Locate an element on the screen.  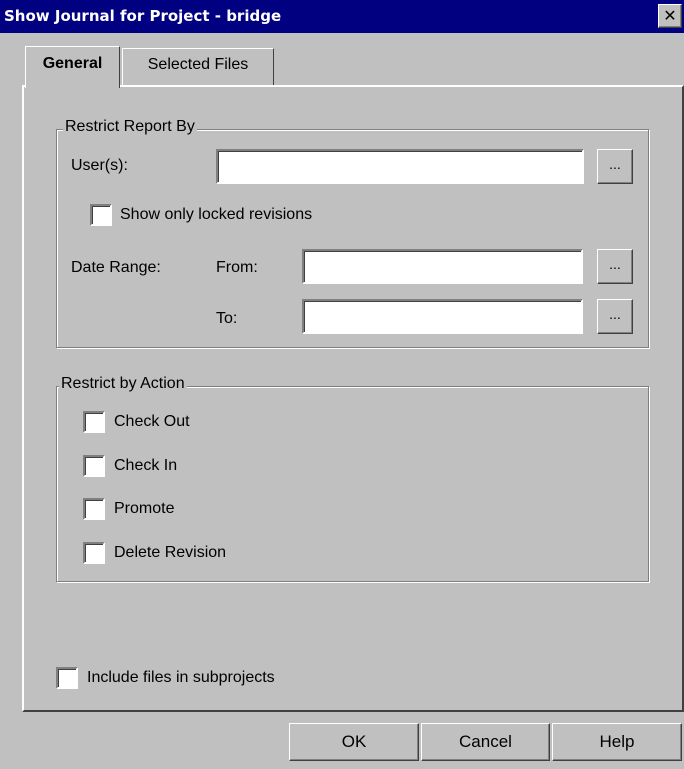
window-title: Show Journal for Project - bridge is located at coordinates (143, 16).